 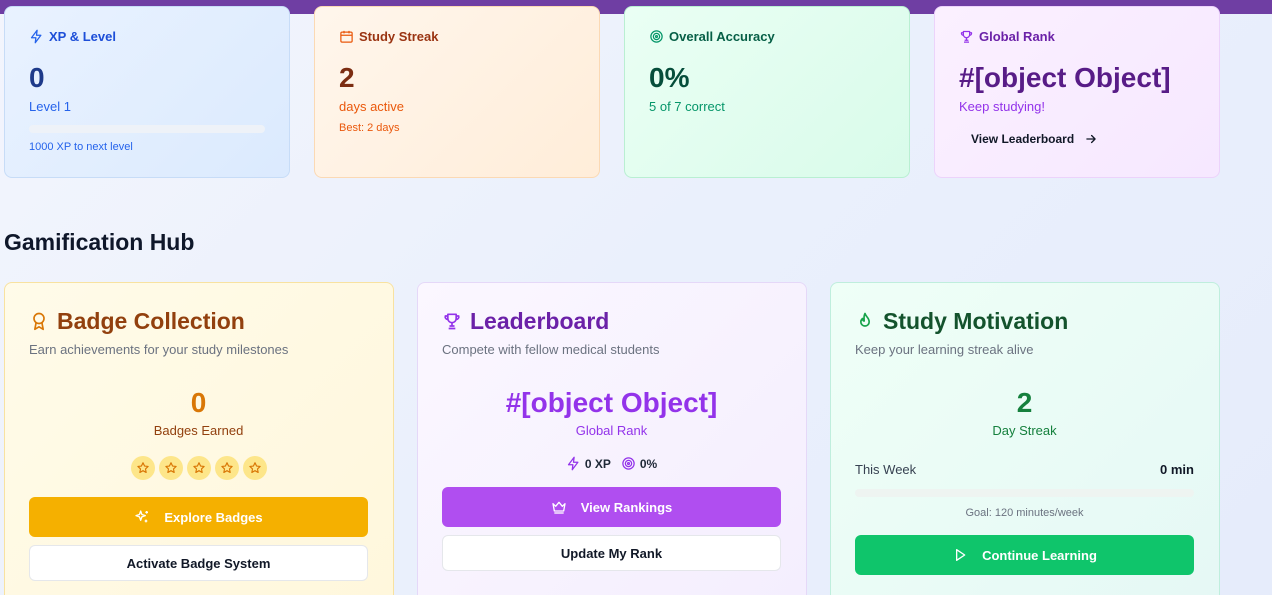 I want to click on leaderboard-accuracy-value: 0%, so click(x=648, y=463).